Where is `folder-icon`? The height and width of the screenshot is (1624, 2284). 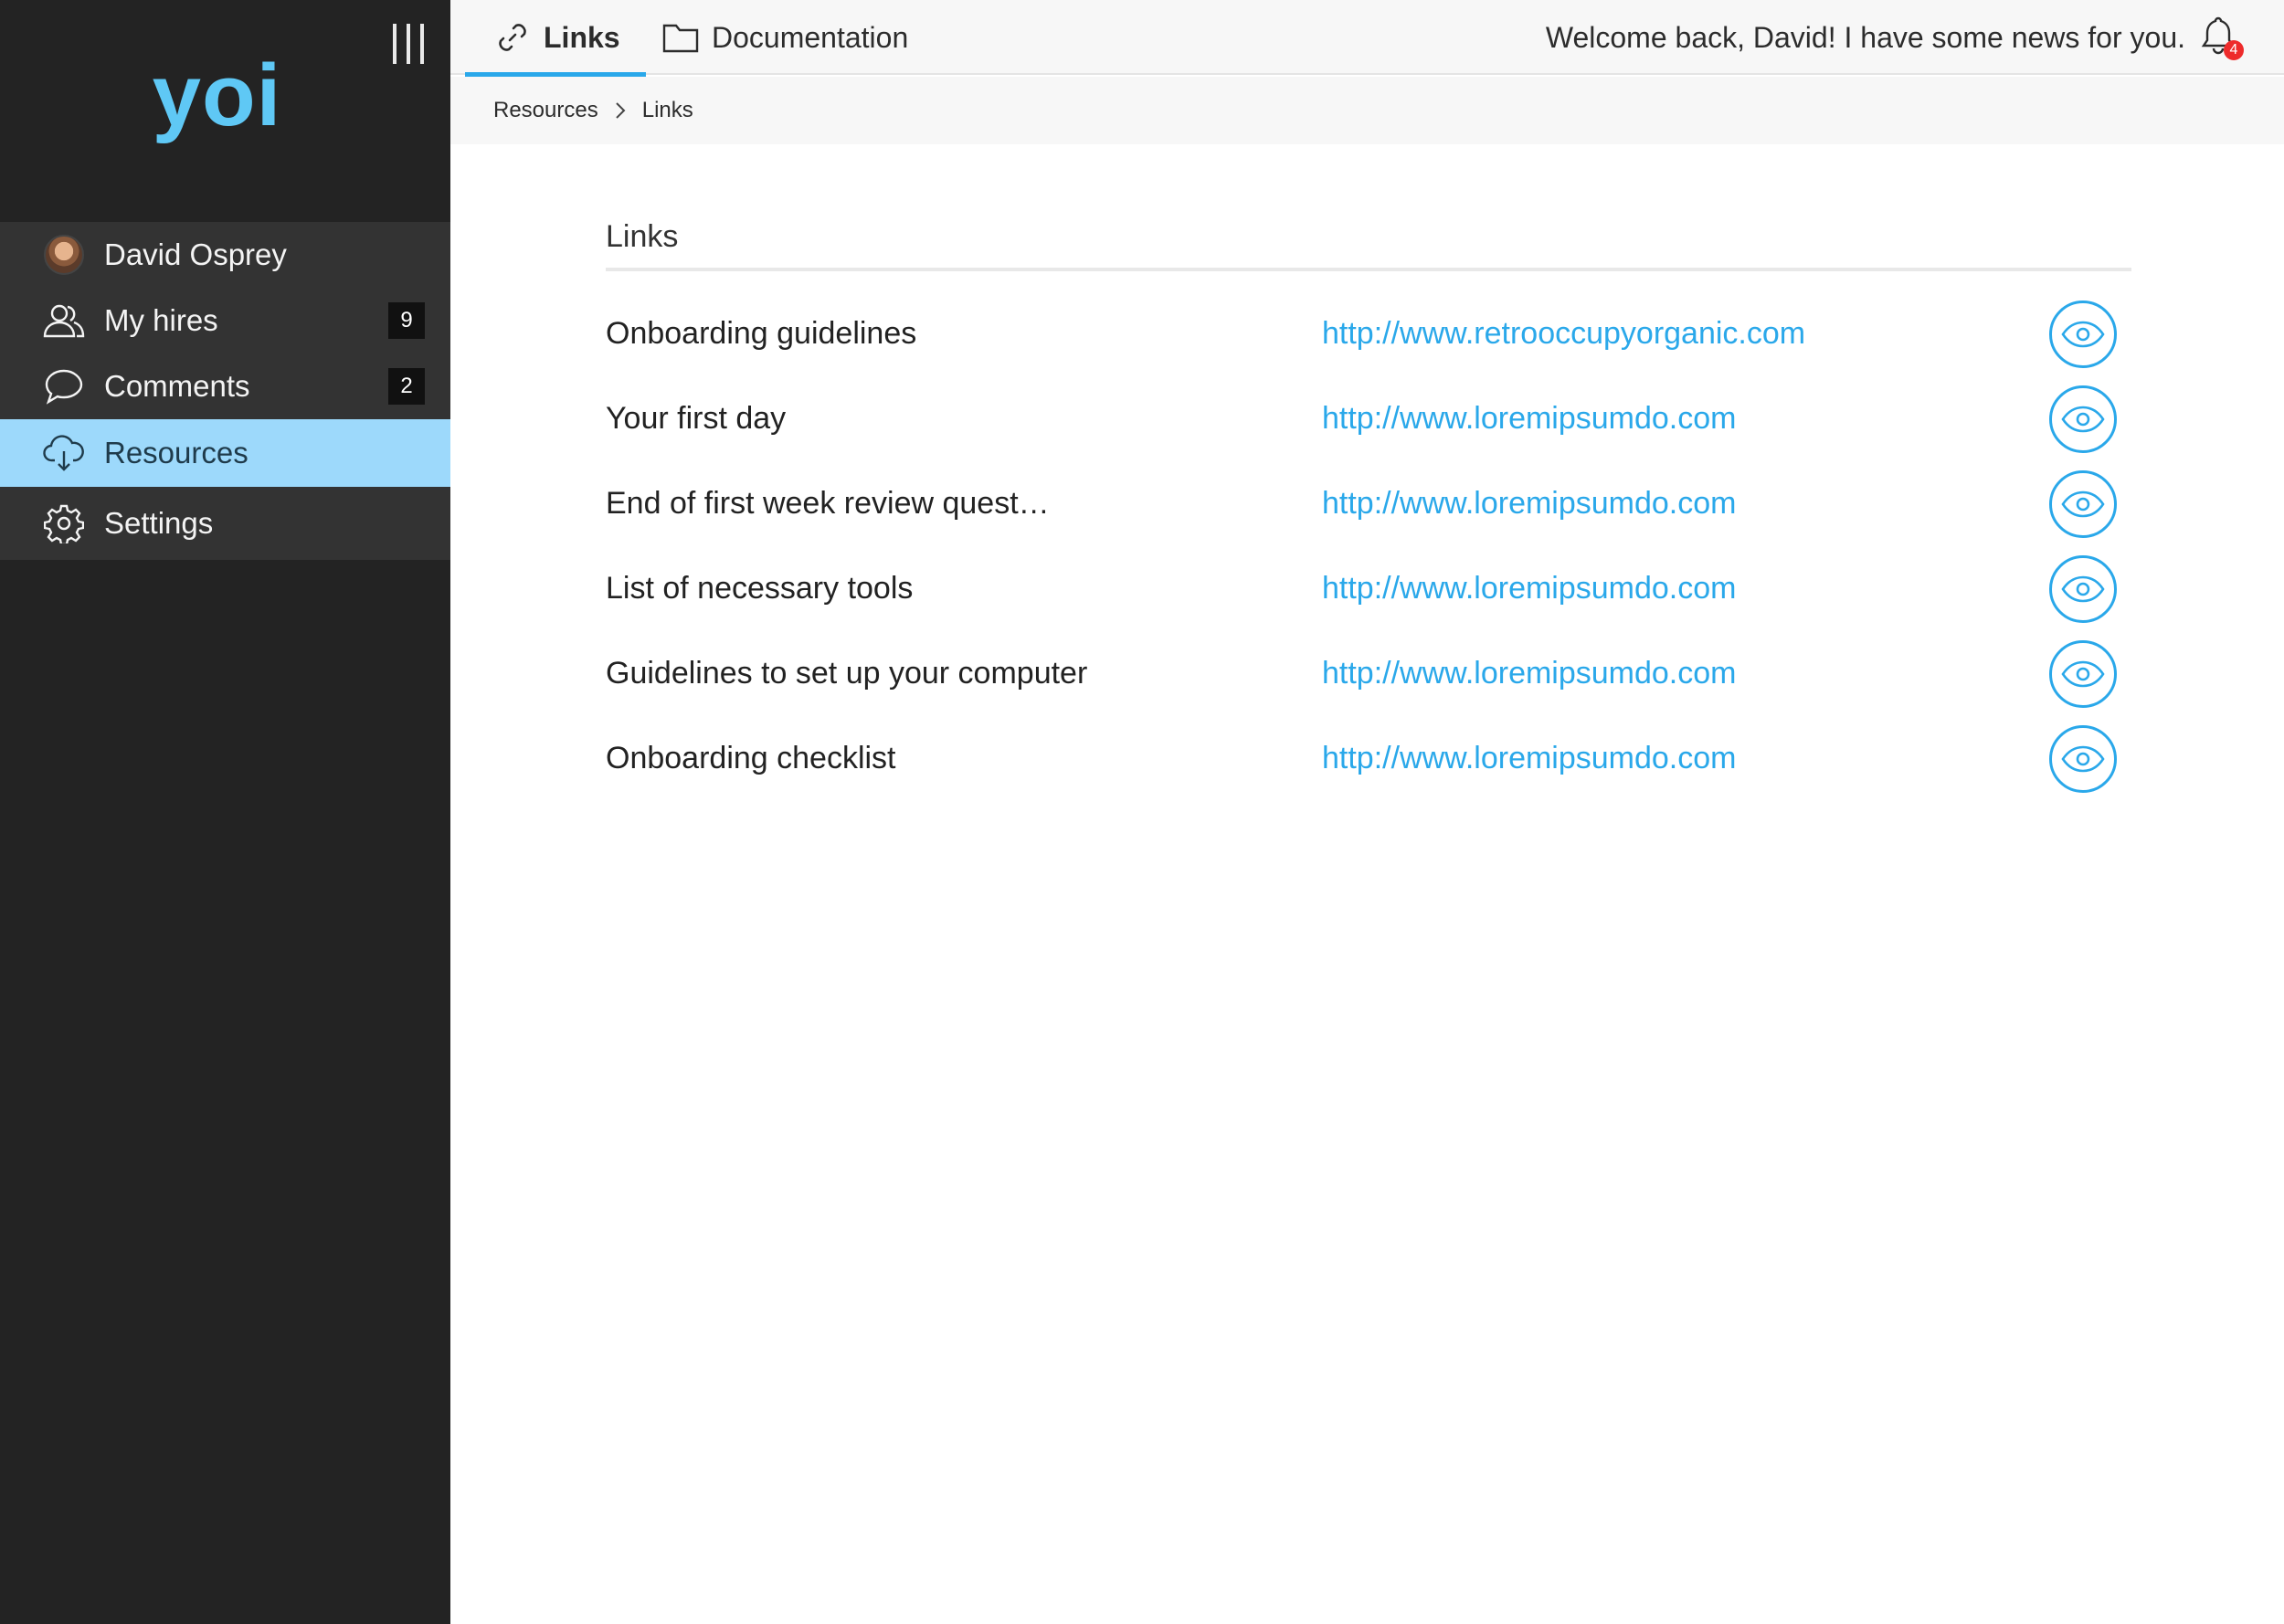
folder-icon is located at coordinates (680, 37).